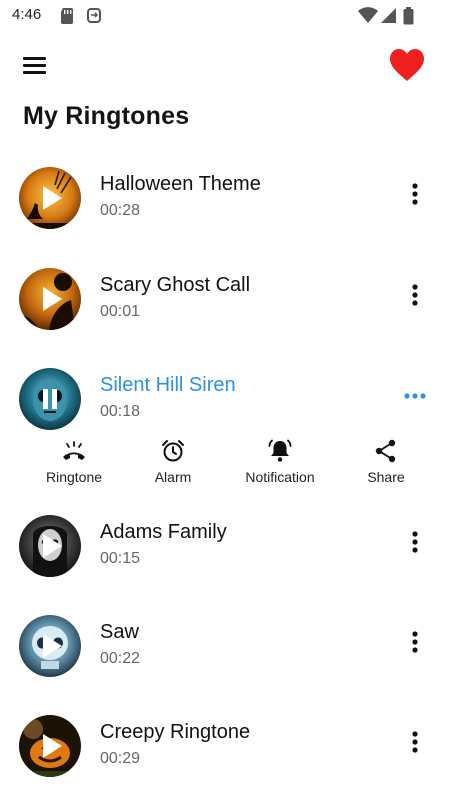 Image resolution: width=450 pixels, height=800 pixels. What do you see at coordinates (74, 477) in the screenshot?
I see `ringtone-action-label: Ringtone` at bounding box center [74, 477].